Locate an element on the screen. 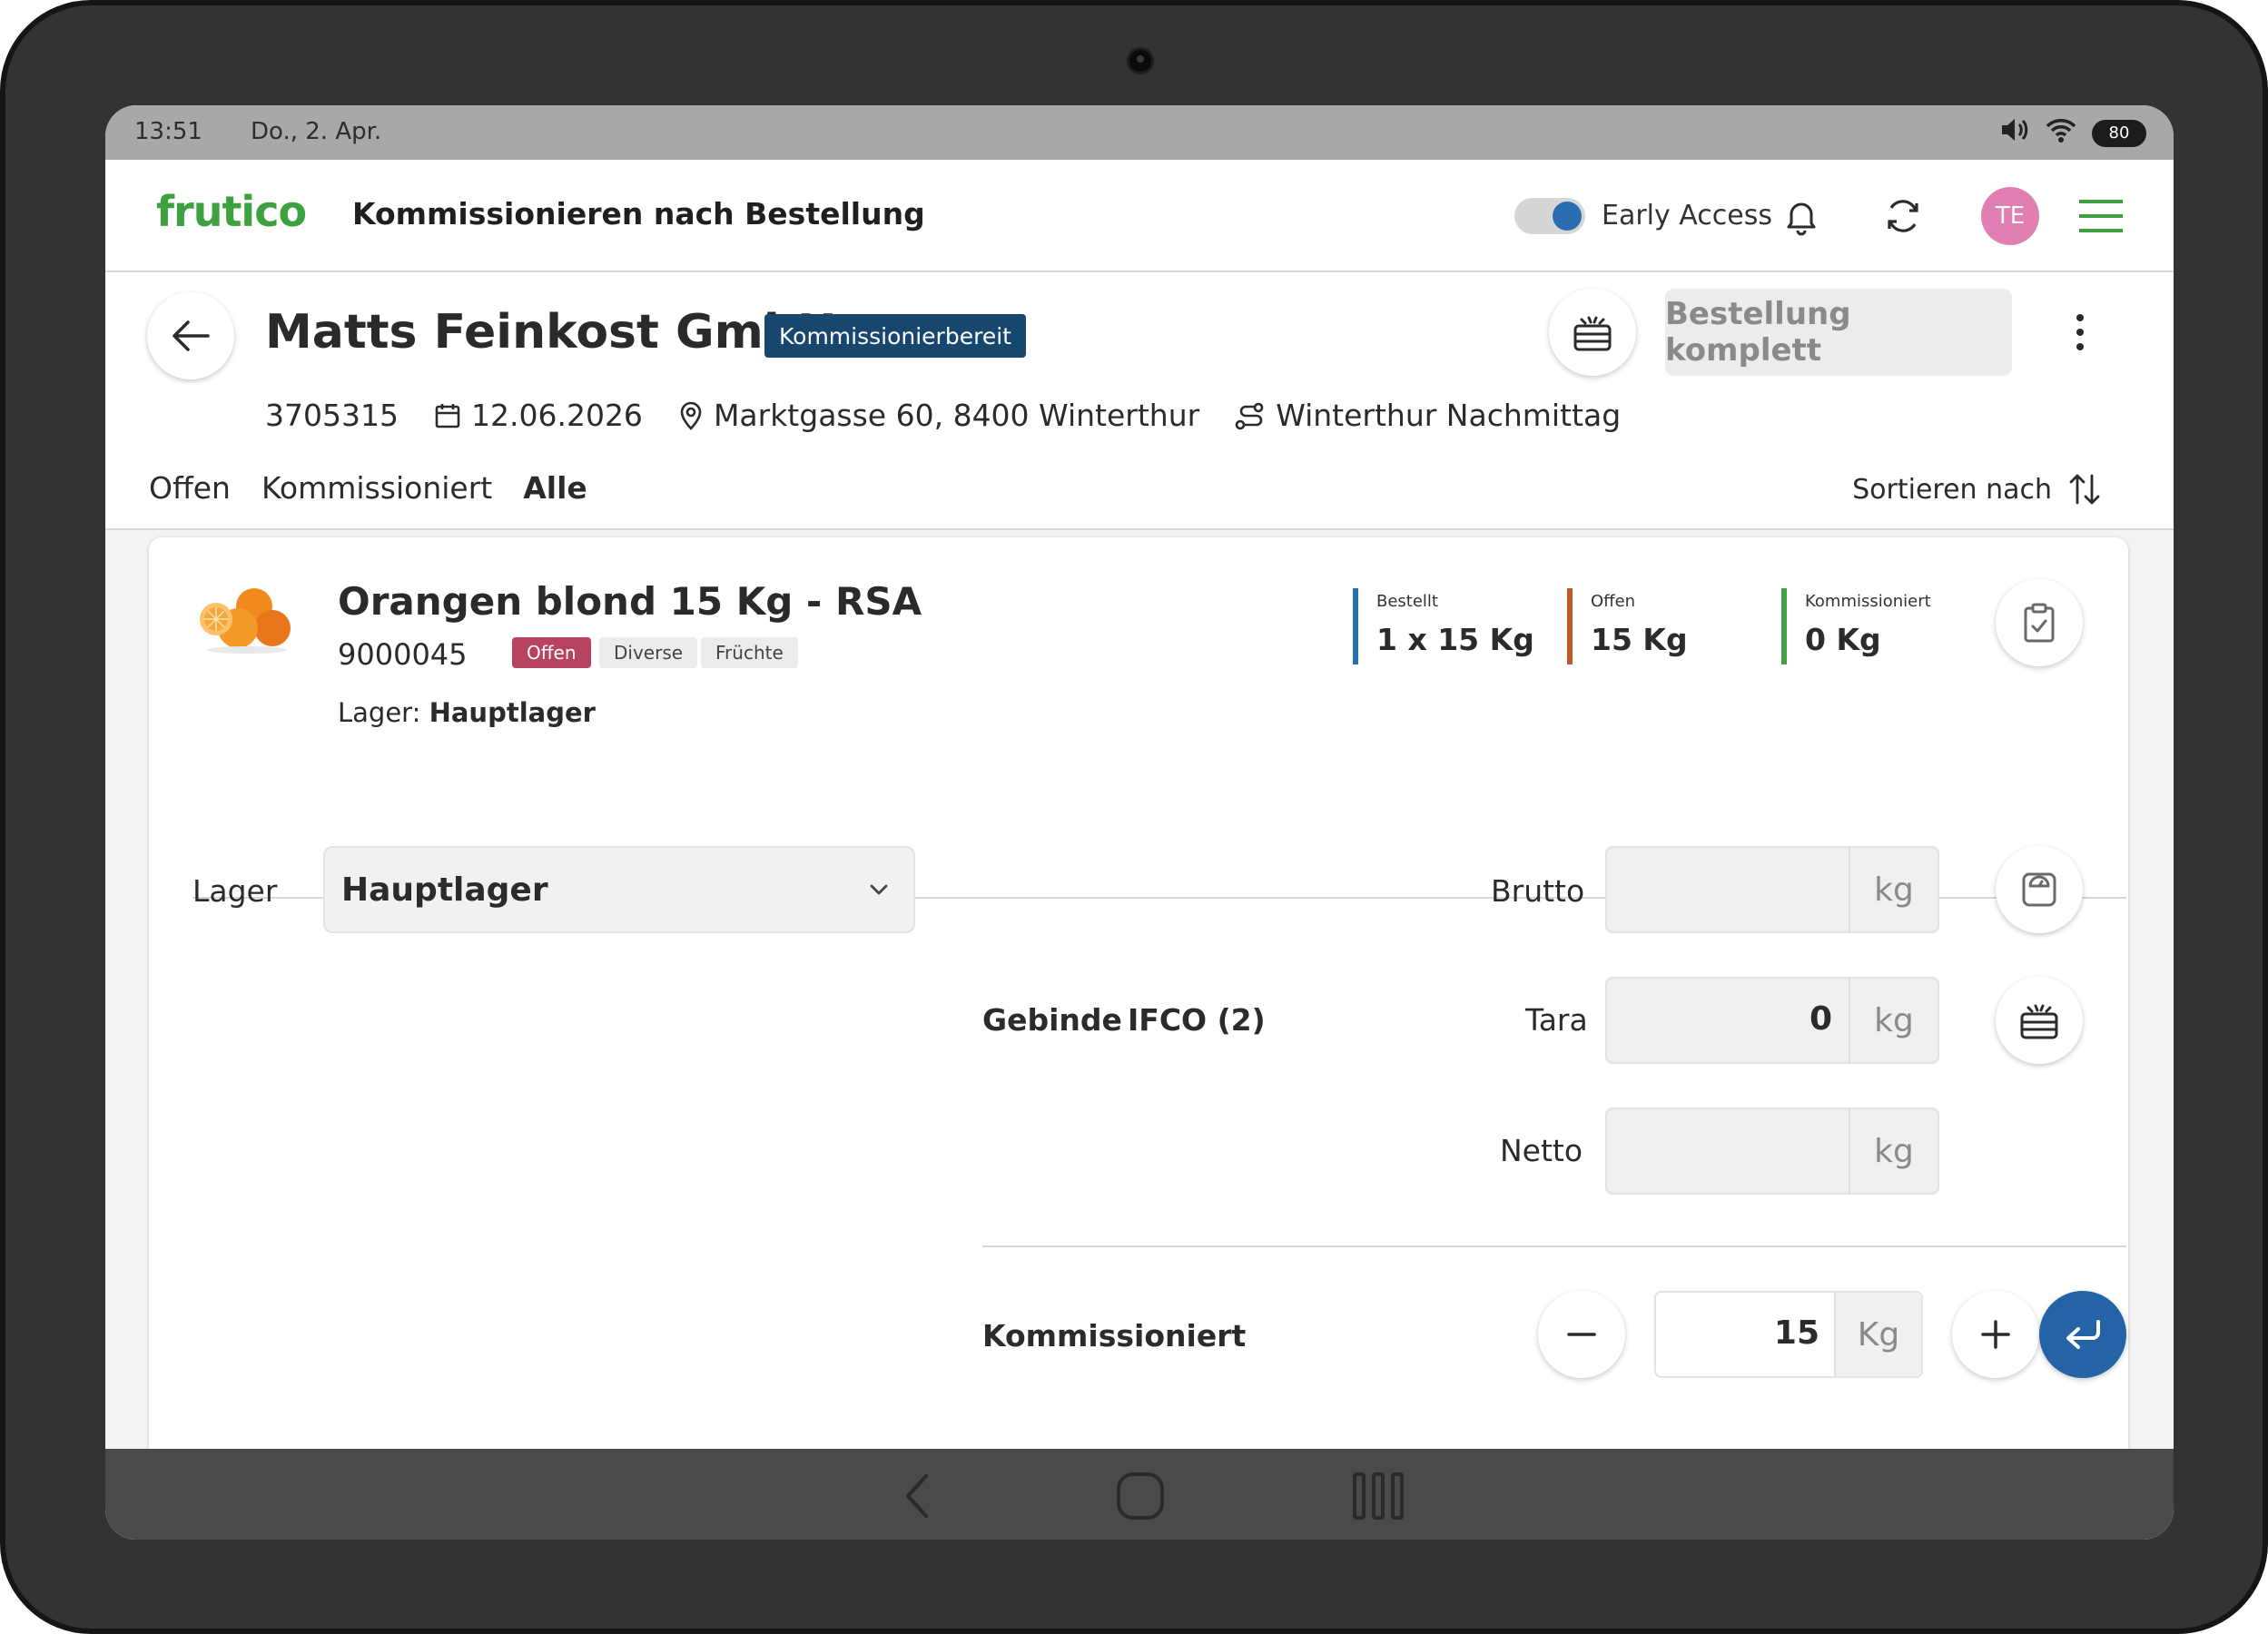 The width and height of the screenshot is (2268, 1634). brutto-input: kg is located at coordinates (1772, 889).